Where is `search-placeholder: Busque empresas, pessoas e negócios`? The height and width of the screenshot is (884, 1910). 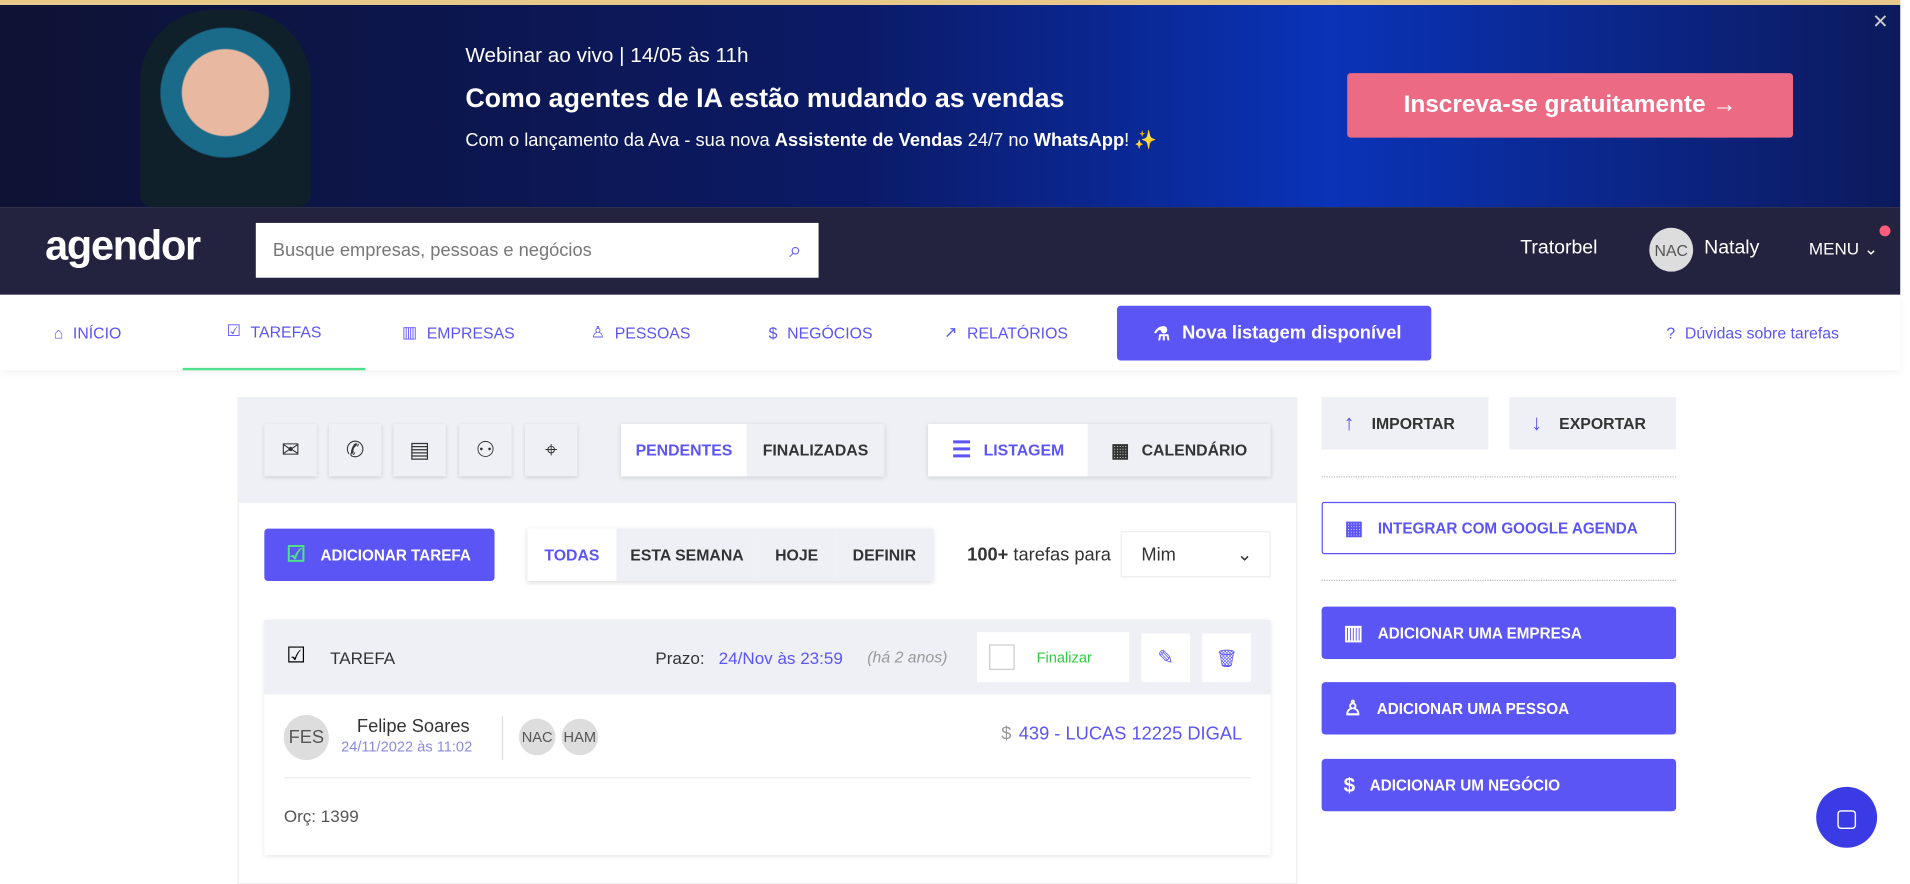 search-placeholder: Busque empresas, pessoas e negócios is located at coordinates (432, 250).